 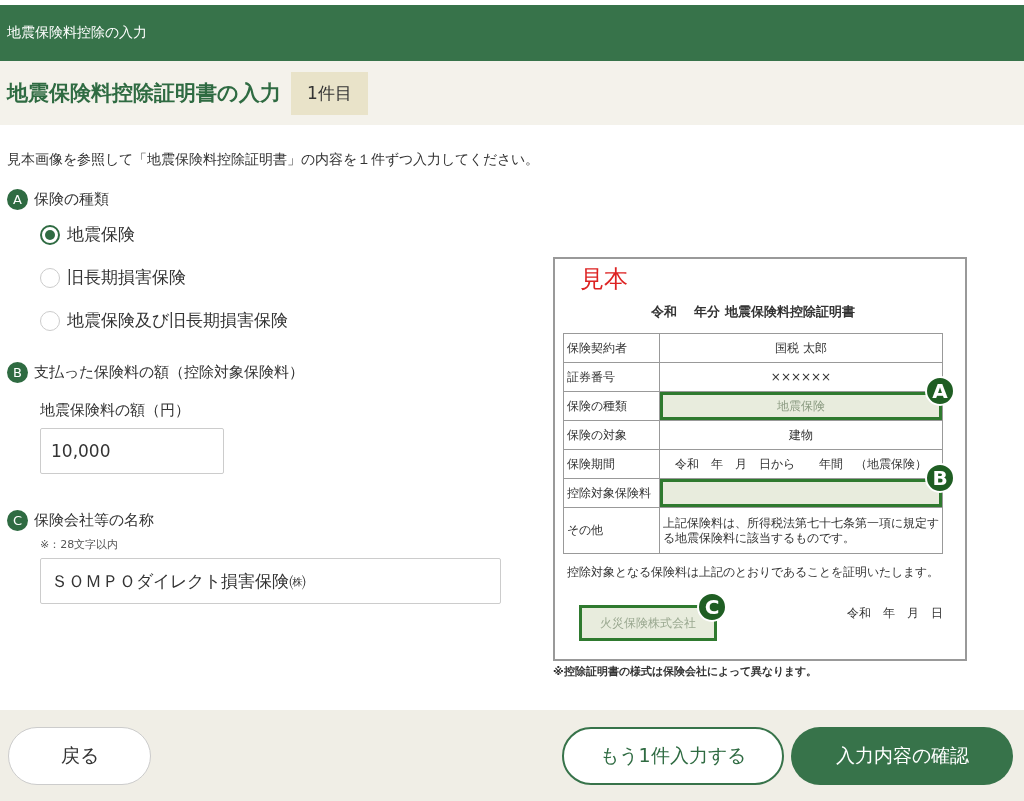 I want to click on company-name-field: ＳＯＭＰＯダイレクト損害保険㈱, so click(x=270, y=581).